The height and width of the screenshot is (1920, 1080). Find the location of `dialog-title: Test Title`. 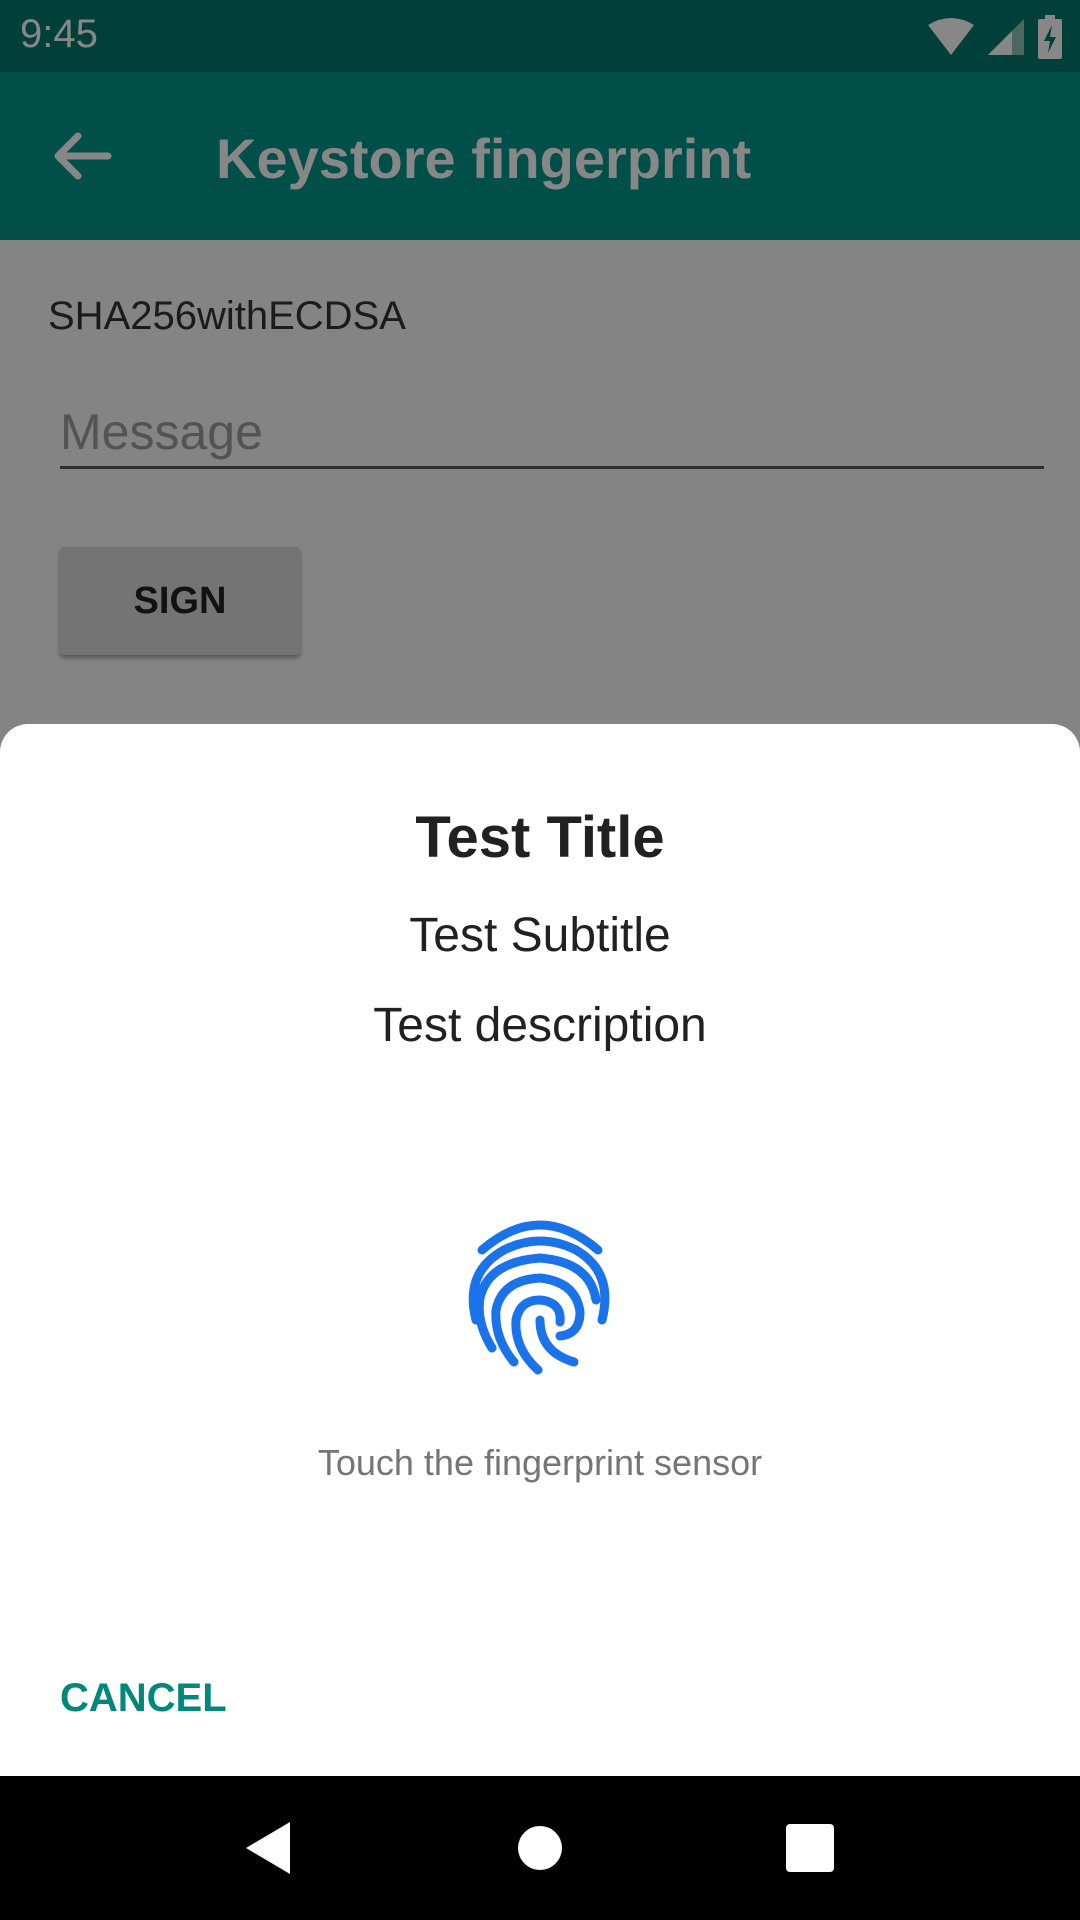

dialog-title: Test Title is located at coordinates (540, 837).